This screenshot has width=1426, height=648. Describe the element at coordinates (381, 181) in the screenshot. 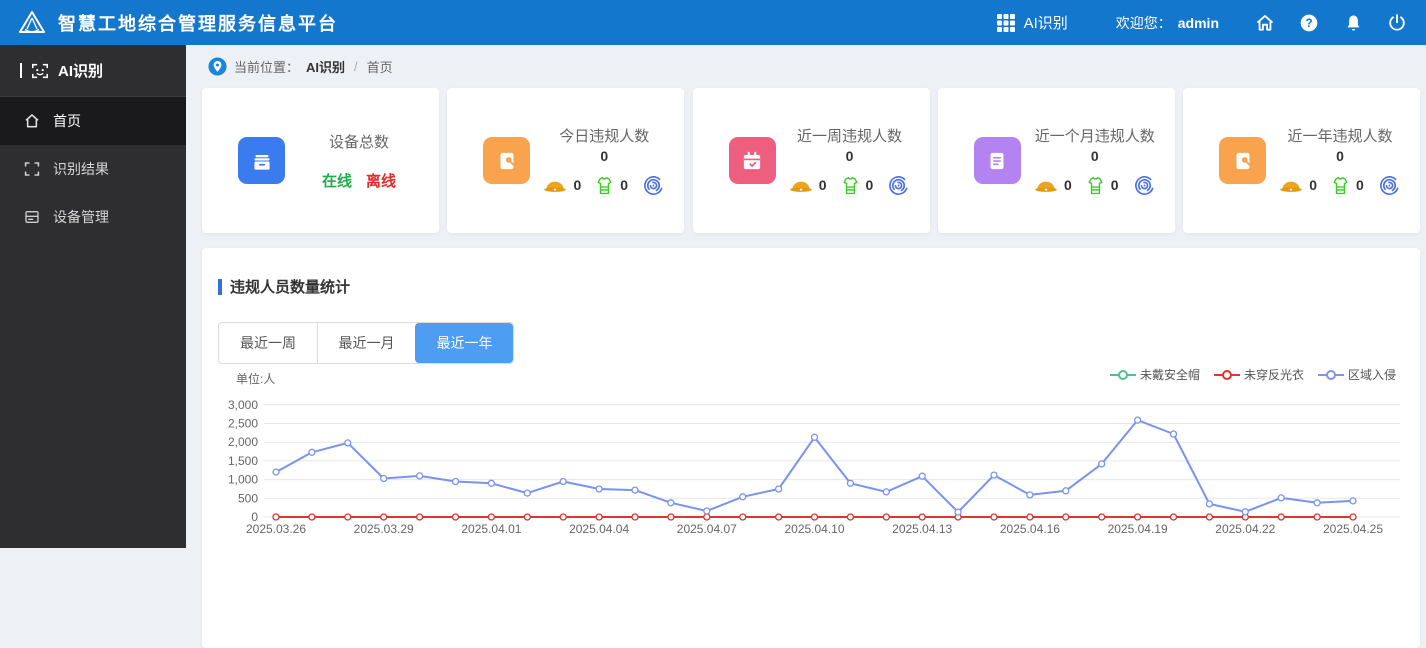

I see `offline-label: 离线` at that location.